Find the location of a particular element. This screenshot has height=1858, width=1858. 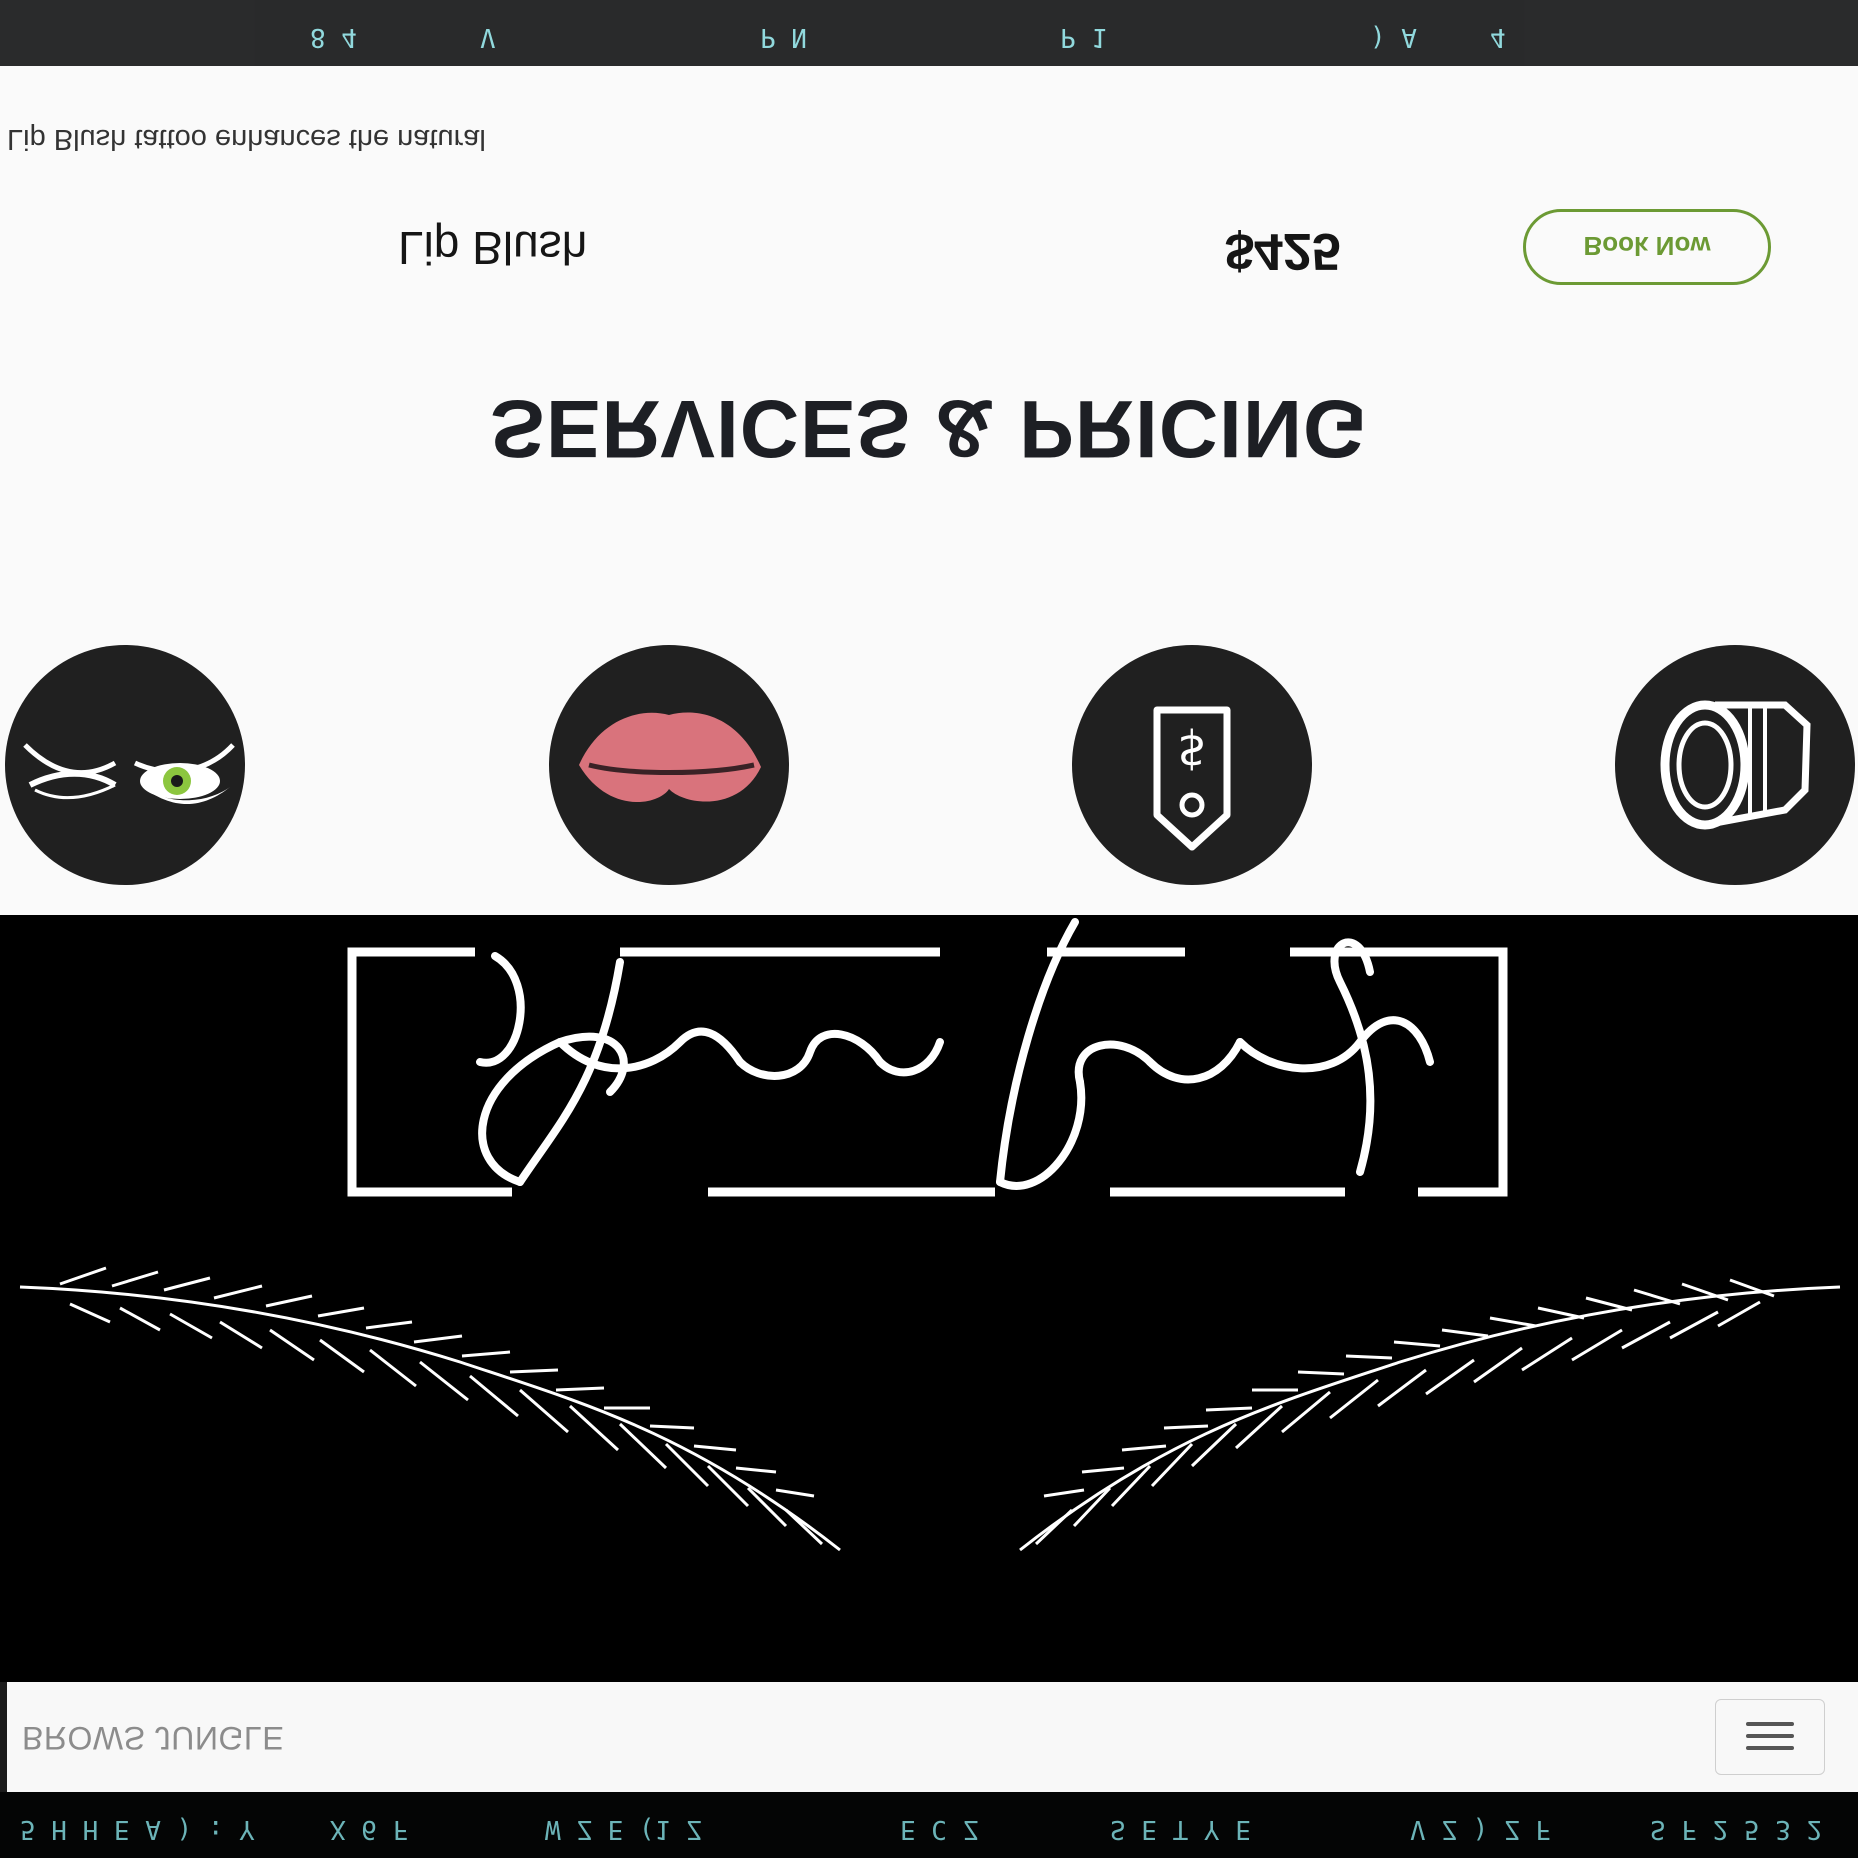

camera-icon is located at coordinates (1735, 765).